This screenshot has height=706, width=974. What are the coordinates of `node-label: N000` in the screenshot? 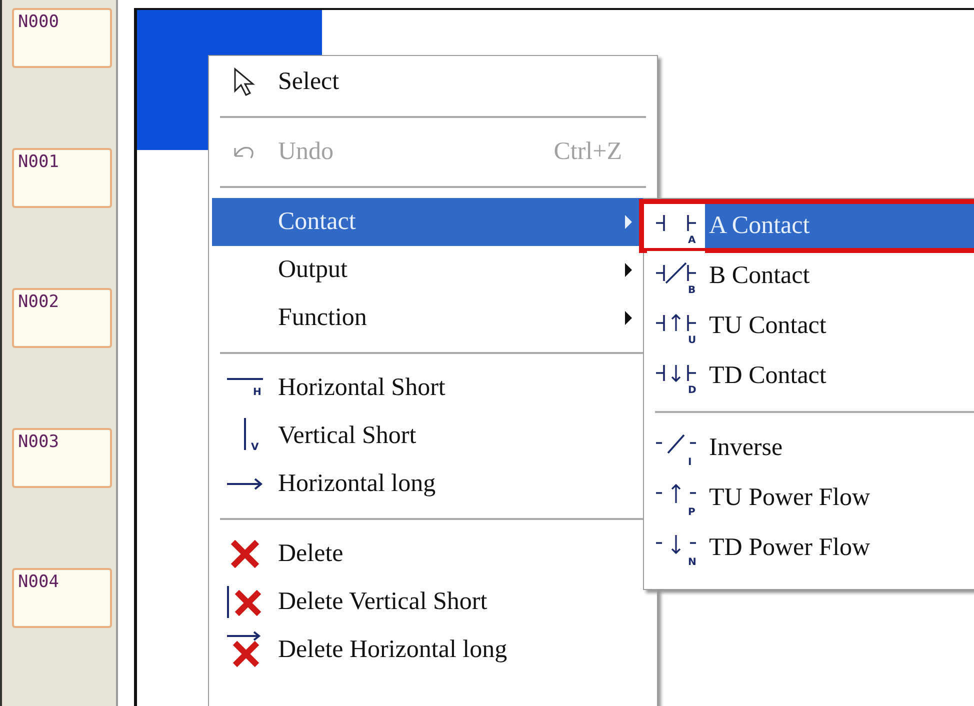 It's located at (62, 38).